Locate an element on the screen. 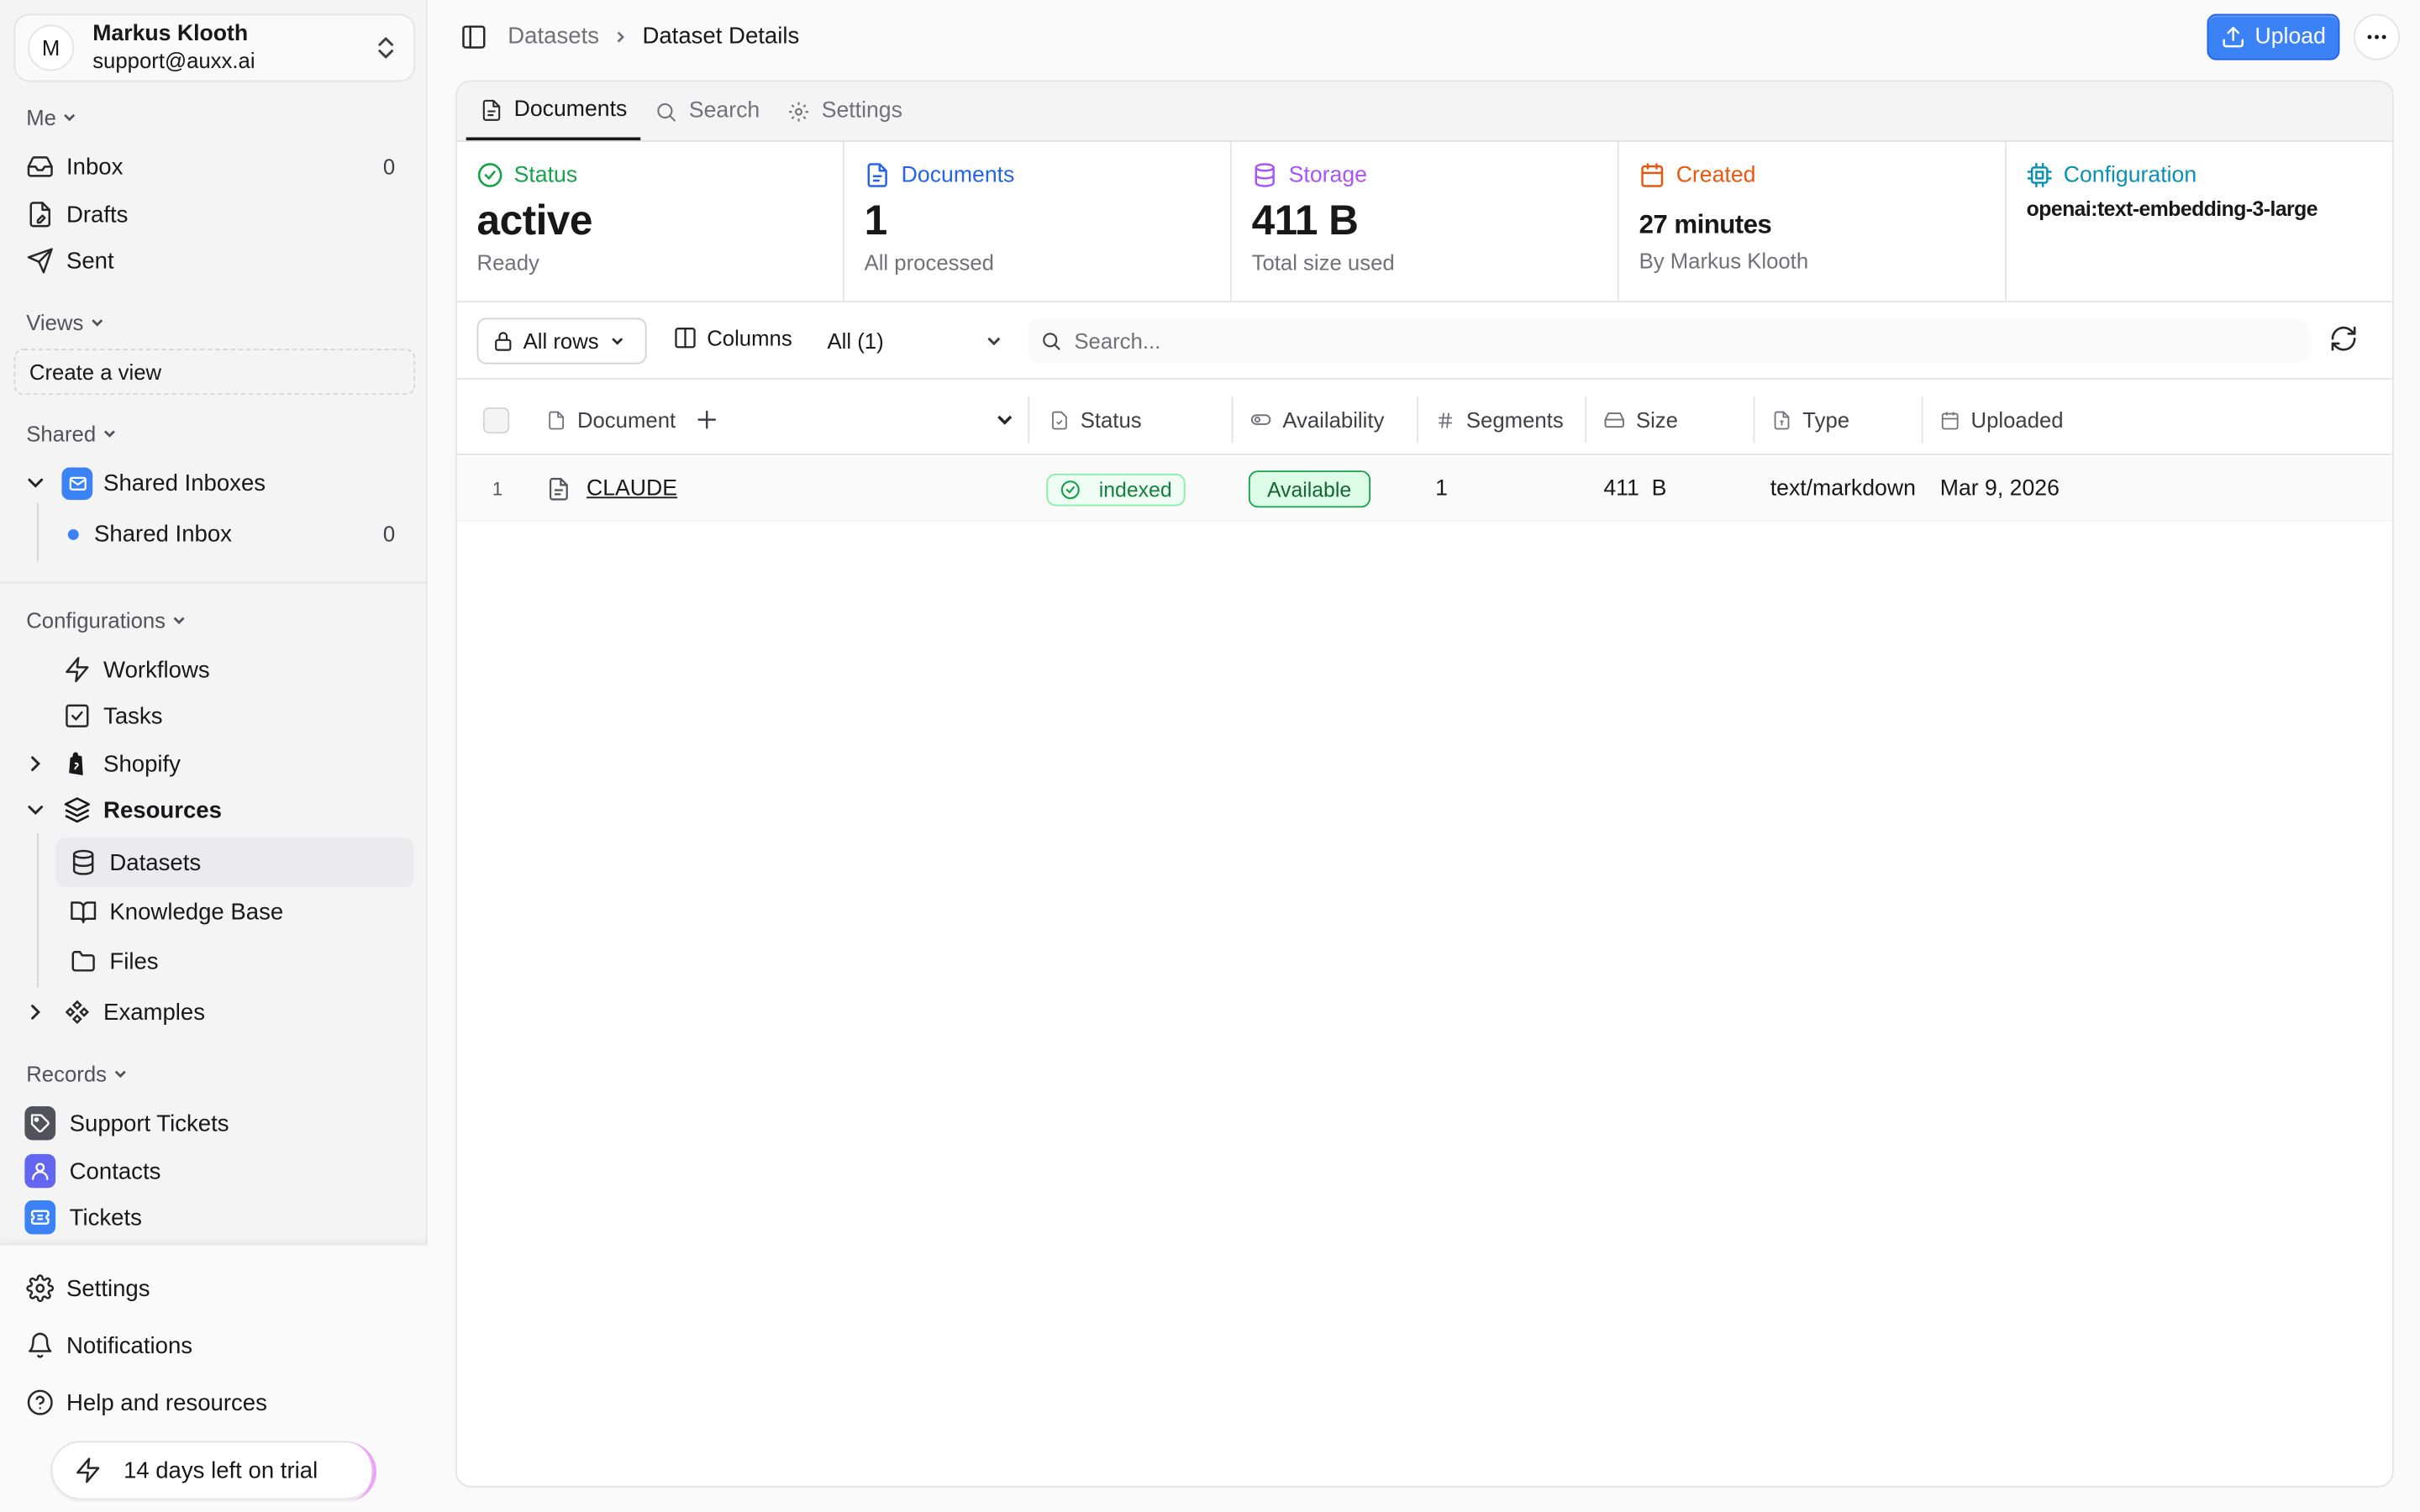  upload-label: Upload is located at coordinates (2290, 37).